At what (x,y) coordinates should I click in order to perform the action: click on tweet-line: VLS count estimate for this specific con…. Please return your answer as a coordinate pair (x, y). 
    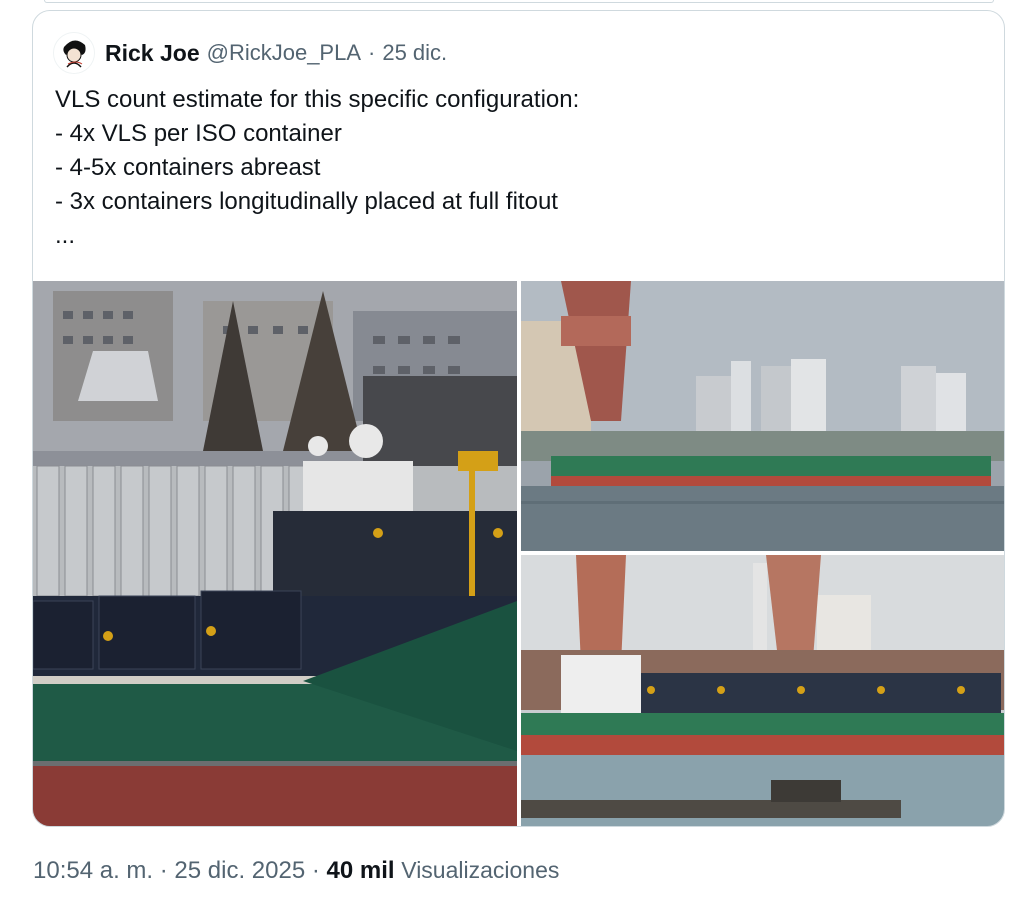
    Looking at the image, I should click on (317, 99).